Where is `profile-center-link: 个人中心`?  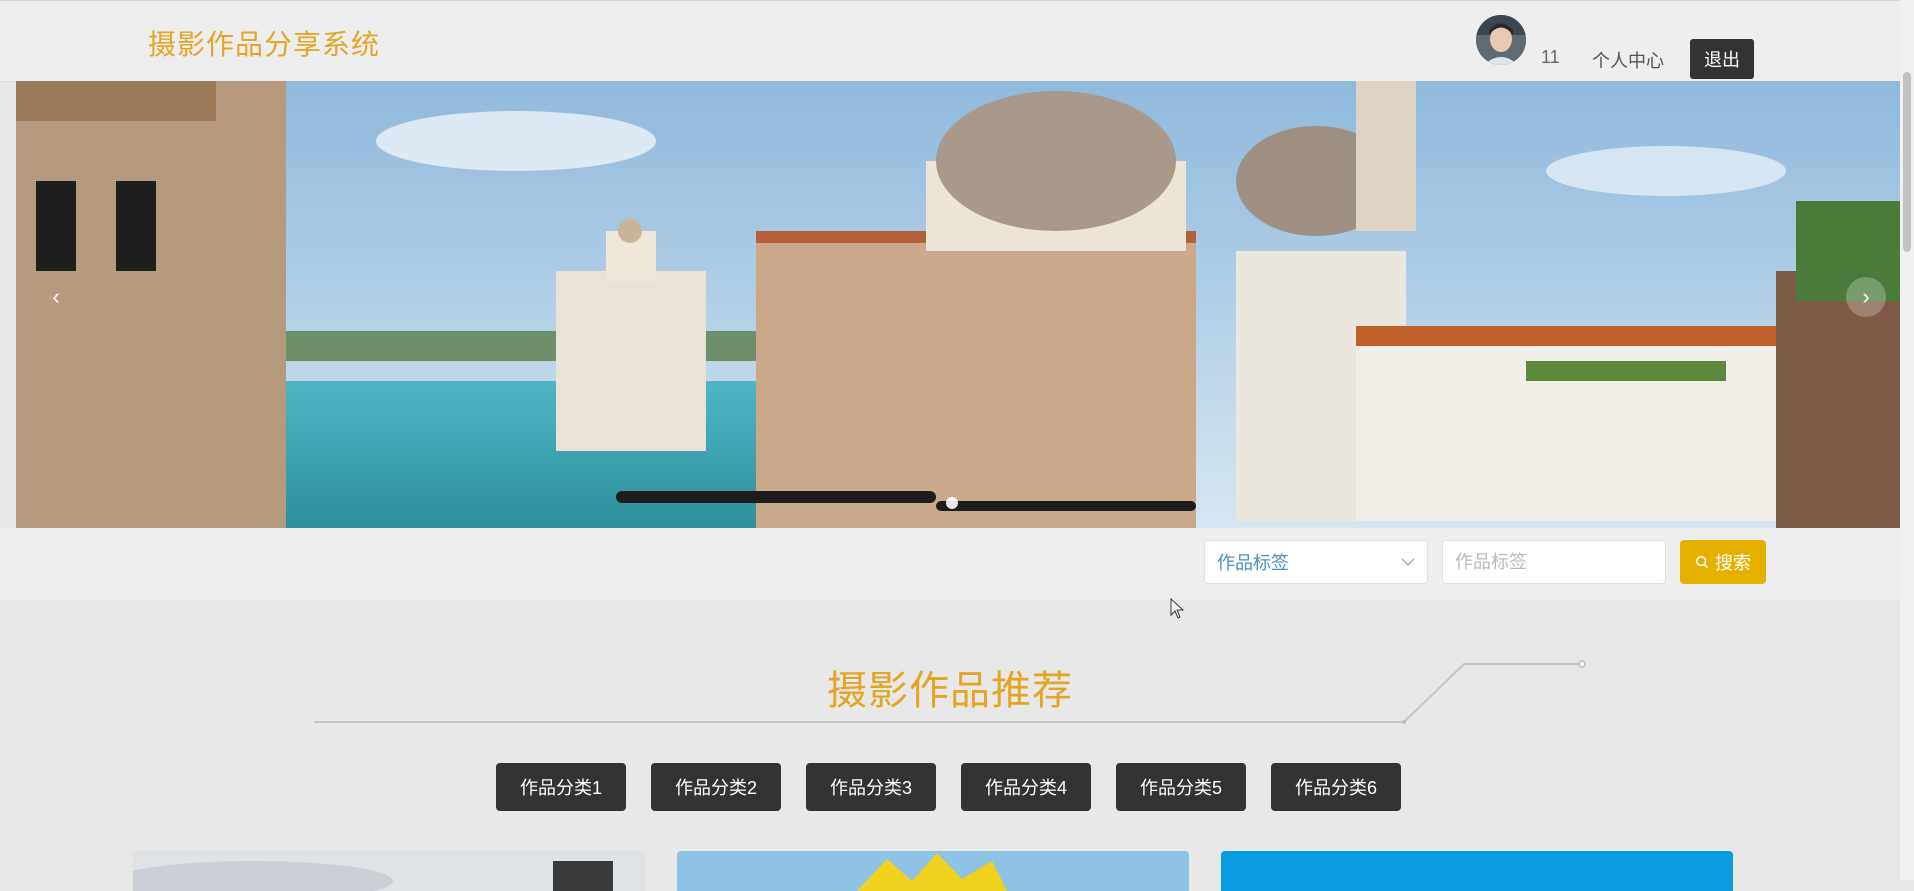 profile-center-link: 个人中心 is located at coordinates (1628, 60).